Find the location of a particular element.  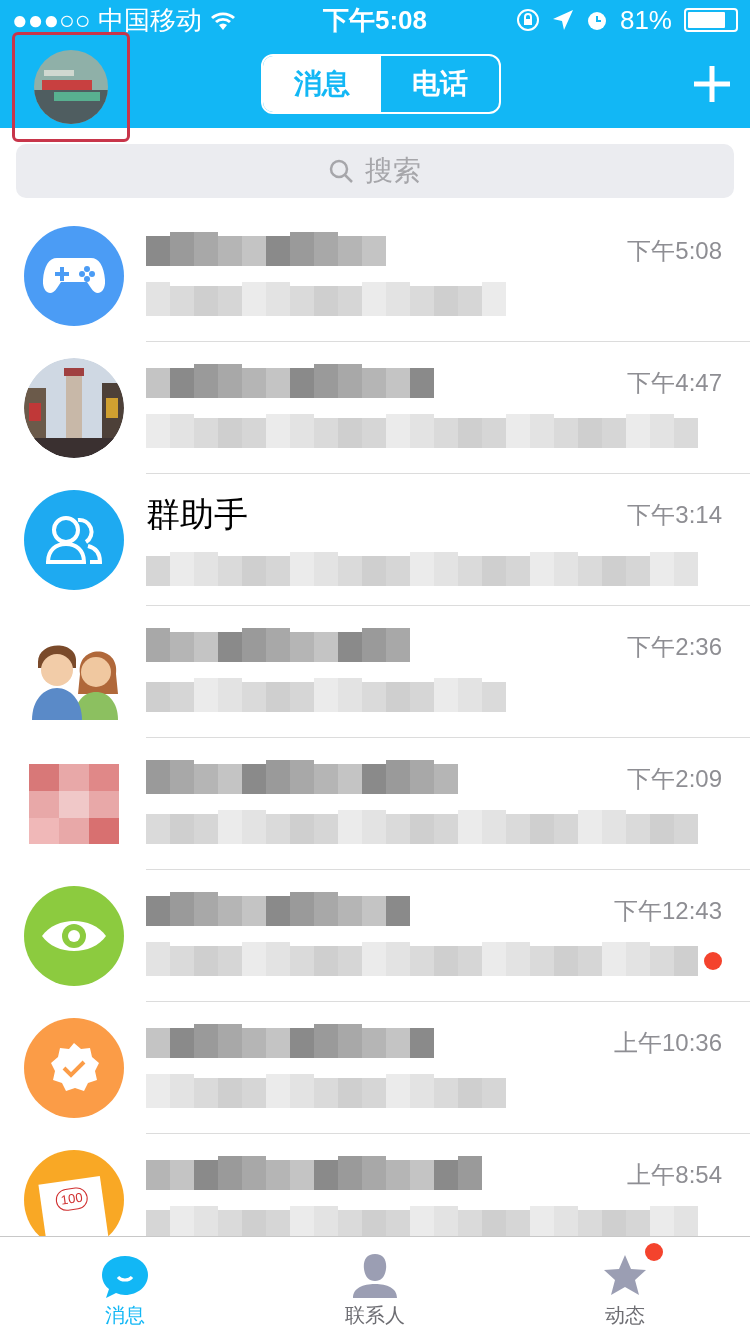

conversation-row: 下午2:36 is located at coordinates (375, 672).